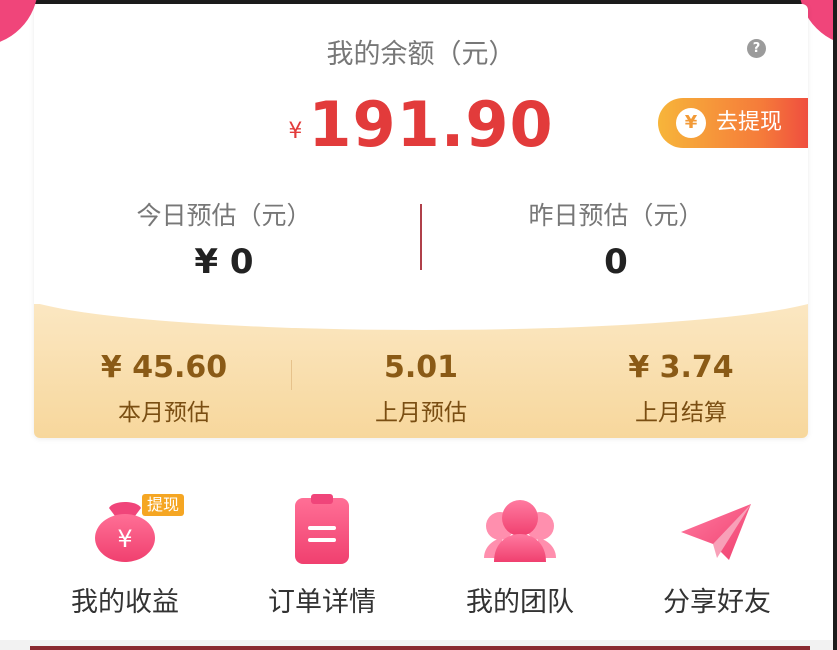 This screenshot has width=837, height=650. What do you see at coordinates (717, 528) in the screenshot?
I see `paper-plane-icon` at bounding box center [717, 528].